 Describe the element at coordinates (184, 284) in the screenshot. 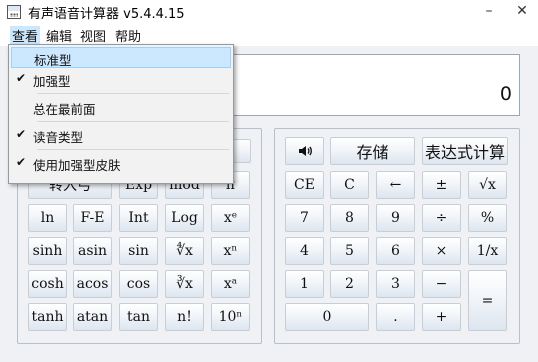

I see `key-cube-root: ∛x` at that location.